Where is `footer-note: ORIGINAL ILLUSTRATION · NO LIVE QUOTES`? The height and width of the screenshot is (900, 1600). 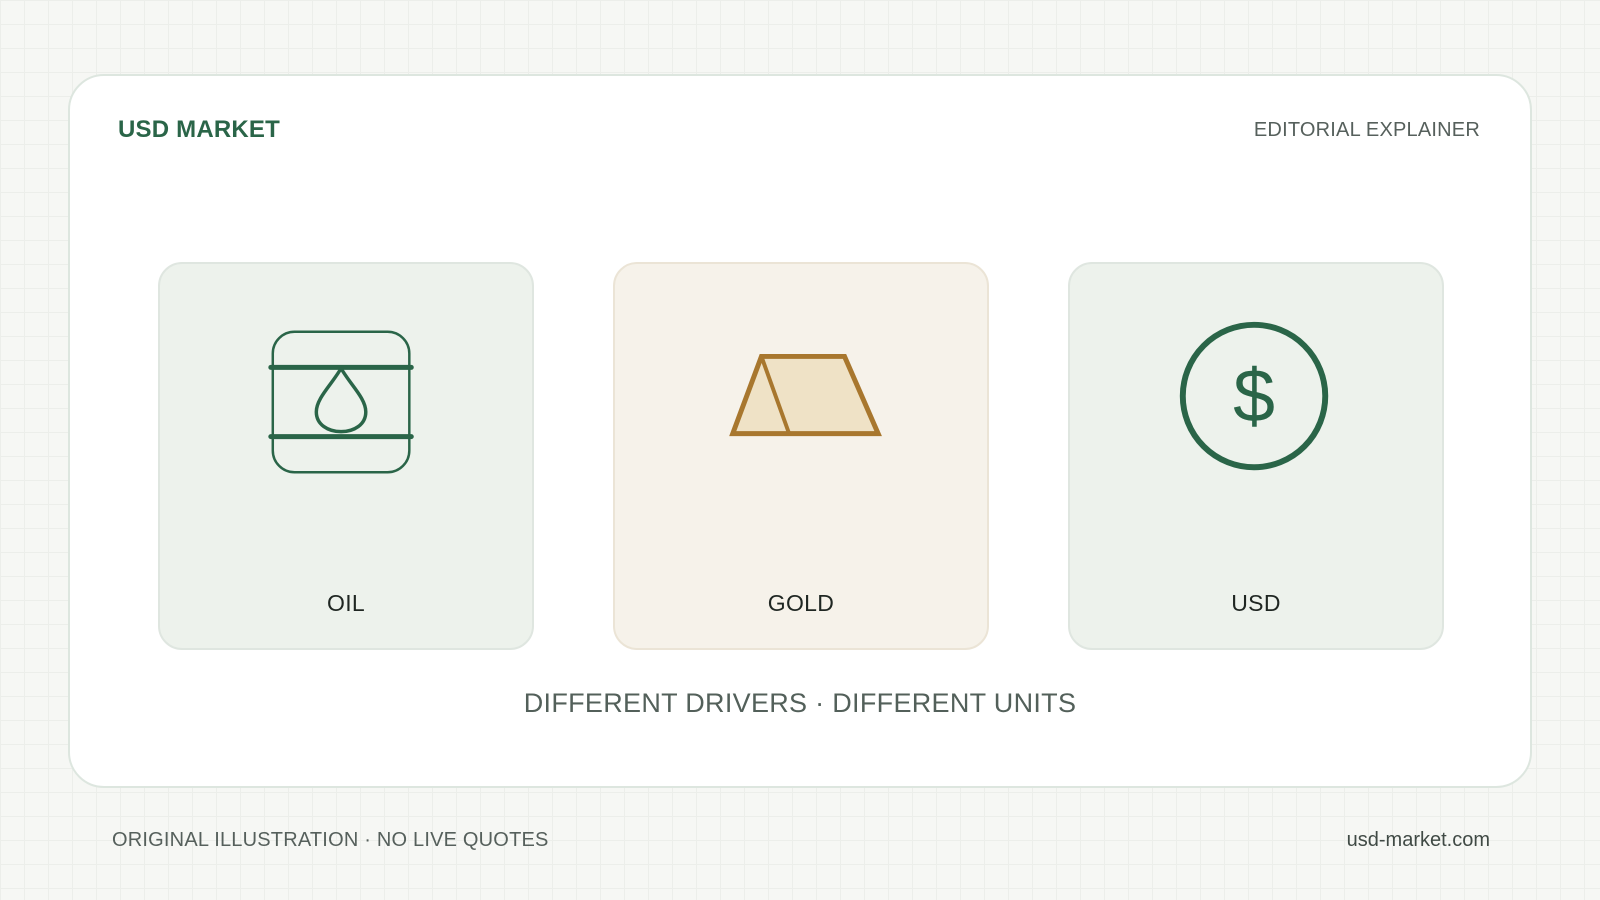 footer-note: ORIGINAL ILLUSTRATION · NO LIVE QUOTES is located at coordinates (330, 840).